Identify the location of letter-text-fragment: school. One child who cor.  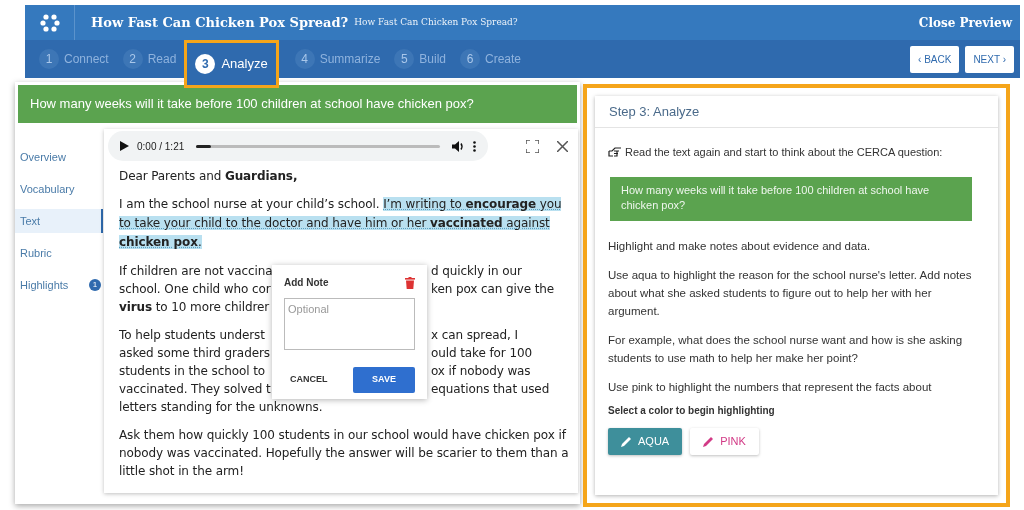
(195, 289).